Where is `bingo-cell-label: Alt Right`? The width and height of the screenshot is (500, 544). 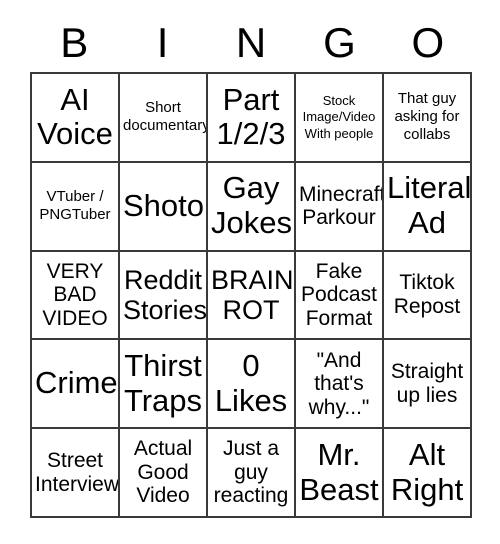
bingo-cell-label: Alt Right is located at coordinates (427, 471).